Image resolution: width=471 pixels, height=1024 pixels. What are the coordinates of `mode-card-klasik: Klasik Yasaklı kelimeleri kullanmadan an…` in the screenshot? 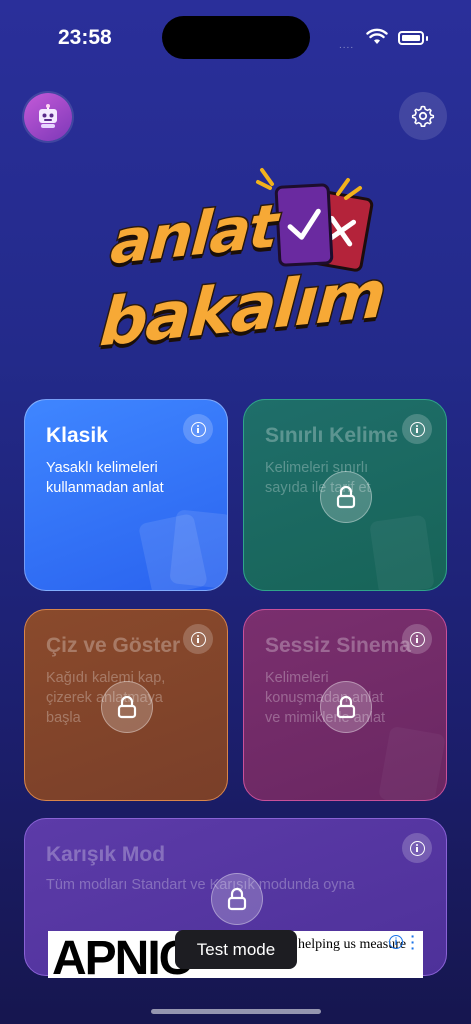 It's located at (126, 495).